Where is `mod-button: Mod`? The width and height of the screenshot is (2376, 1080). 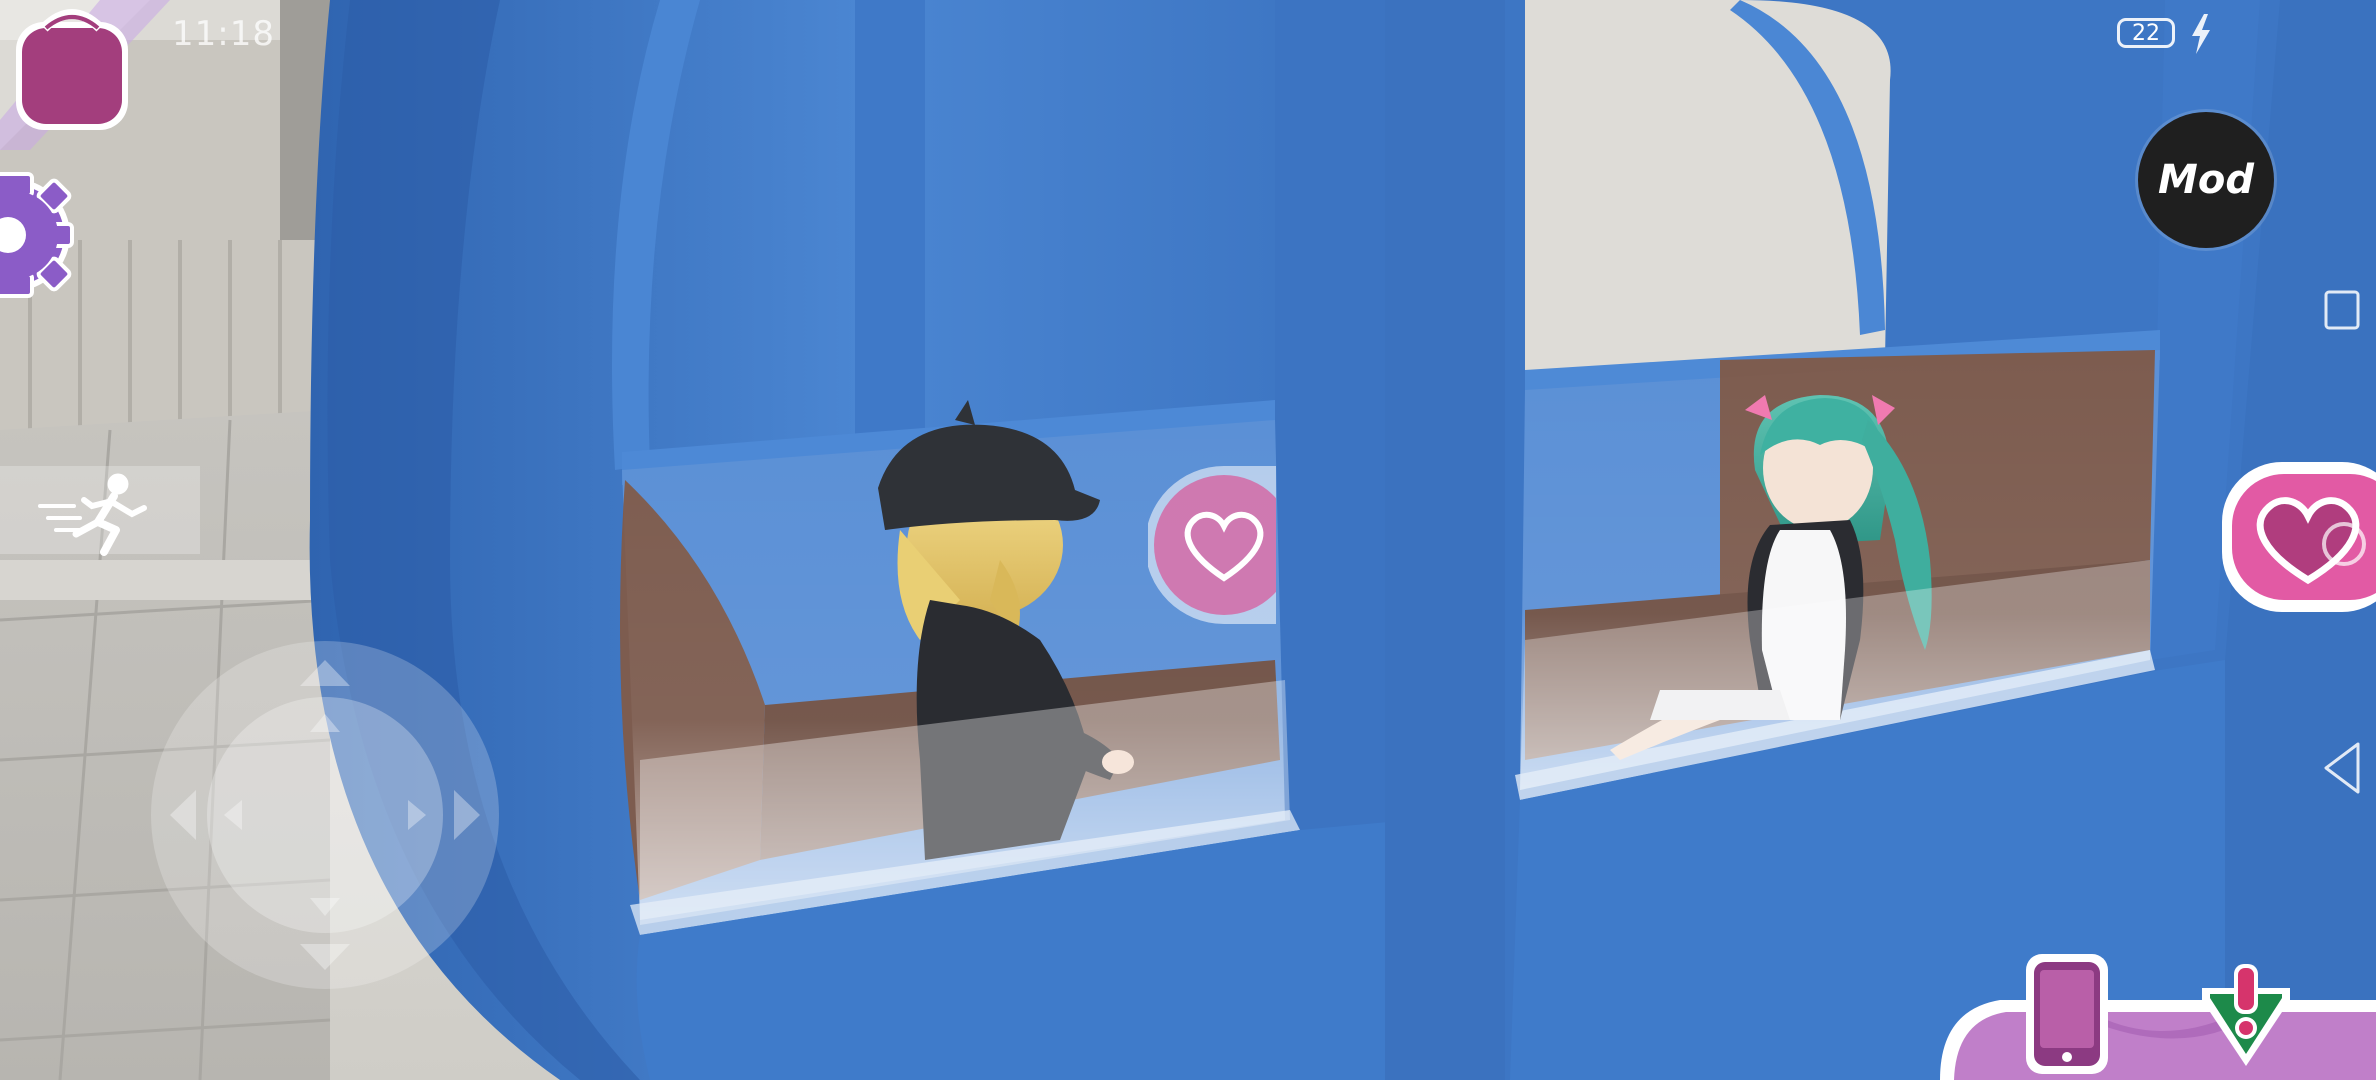
mod-button: Mod is located at coordinates (2206, 180).